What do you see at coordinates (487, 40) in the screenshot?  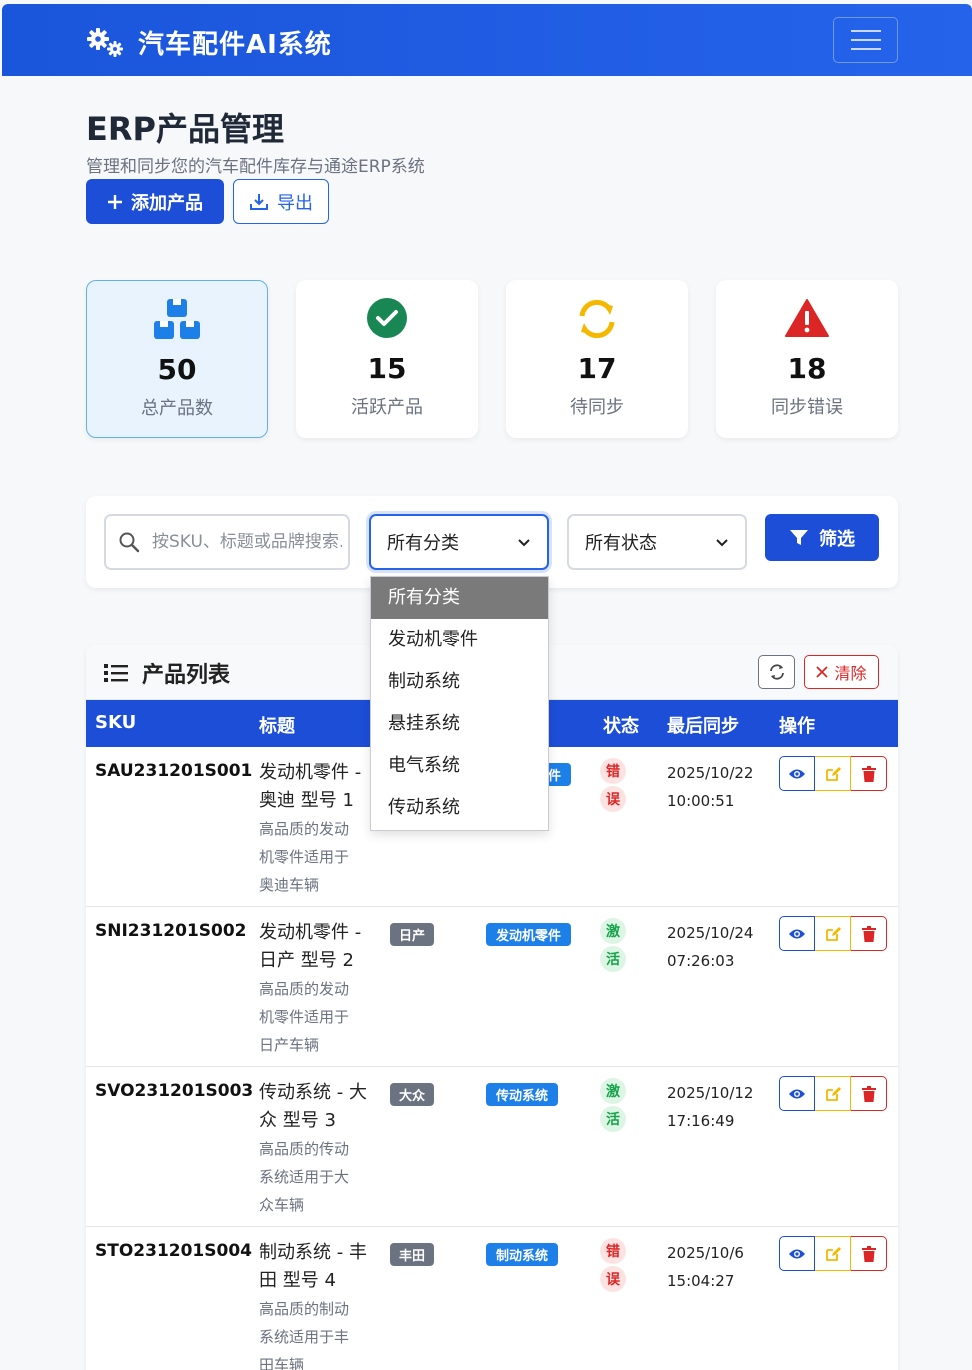 I see `navbar: 汽车配件AI系统` at bounding box center [487, 40].